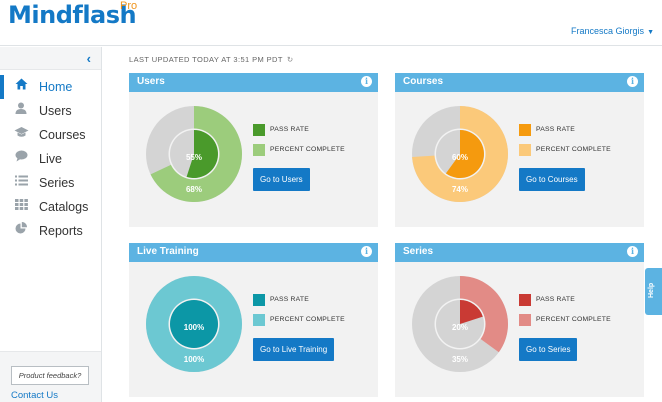 The image size is (662, 402). What do you see at coordinates (50, 58) in the screenshot?
I see `sidebar-collapse-bar: ‹` at bounding box center [50, 58].